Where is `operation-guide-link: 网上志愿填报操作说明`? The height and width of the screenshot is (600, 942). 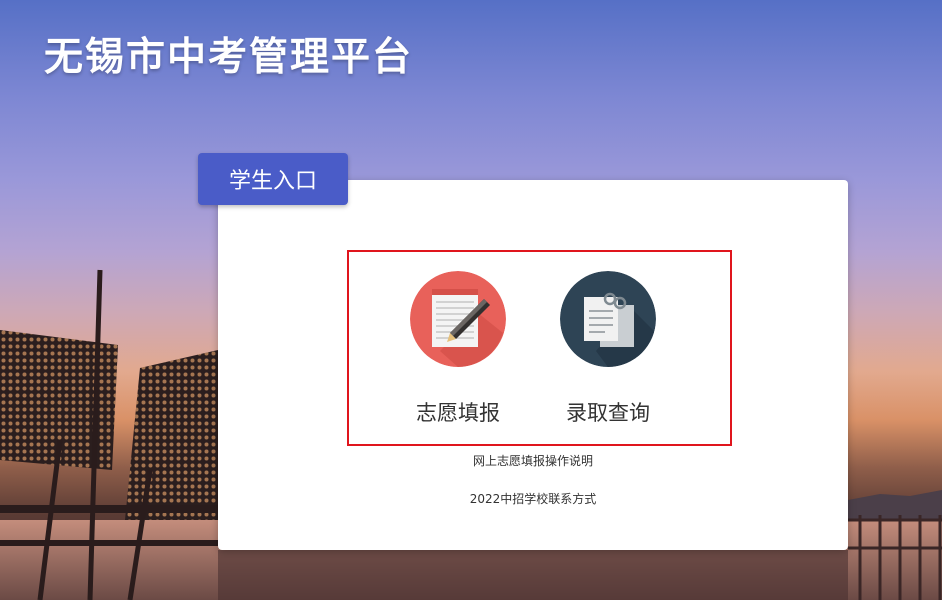 operation-guide-link: 网上志愿填报操作说明 is located at coordinates (533, 460).